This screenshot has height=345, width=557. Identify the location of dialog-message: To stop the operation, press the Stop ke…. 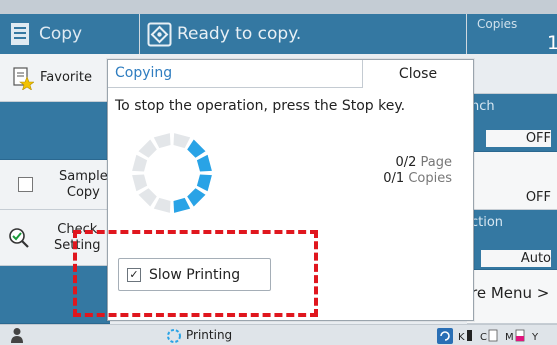
(260, 106).